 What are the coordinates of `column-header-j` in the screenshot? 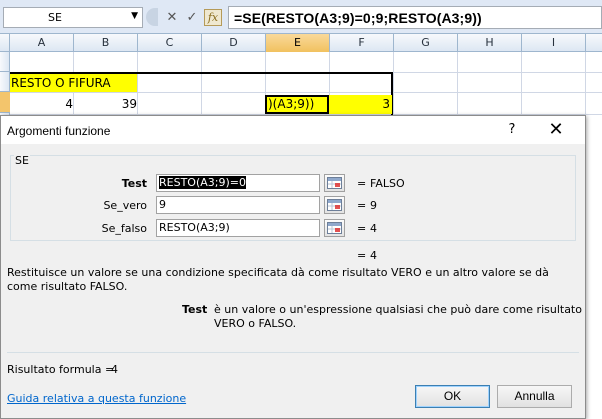 It's located at (594, 43).